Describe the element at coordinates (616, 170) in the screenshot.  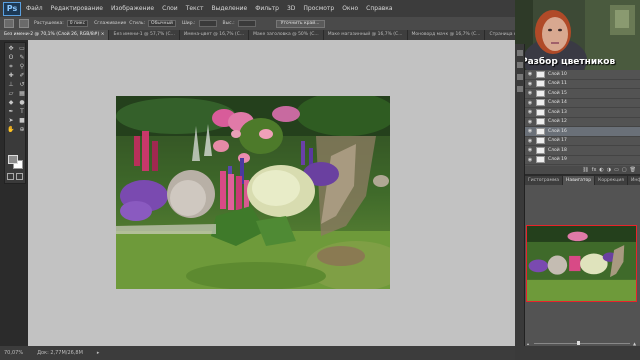
I see `new-group-icon: ▭` at that location.